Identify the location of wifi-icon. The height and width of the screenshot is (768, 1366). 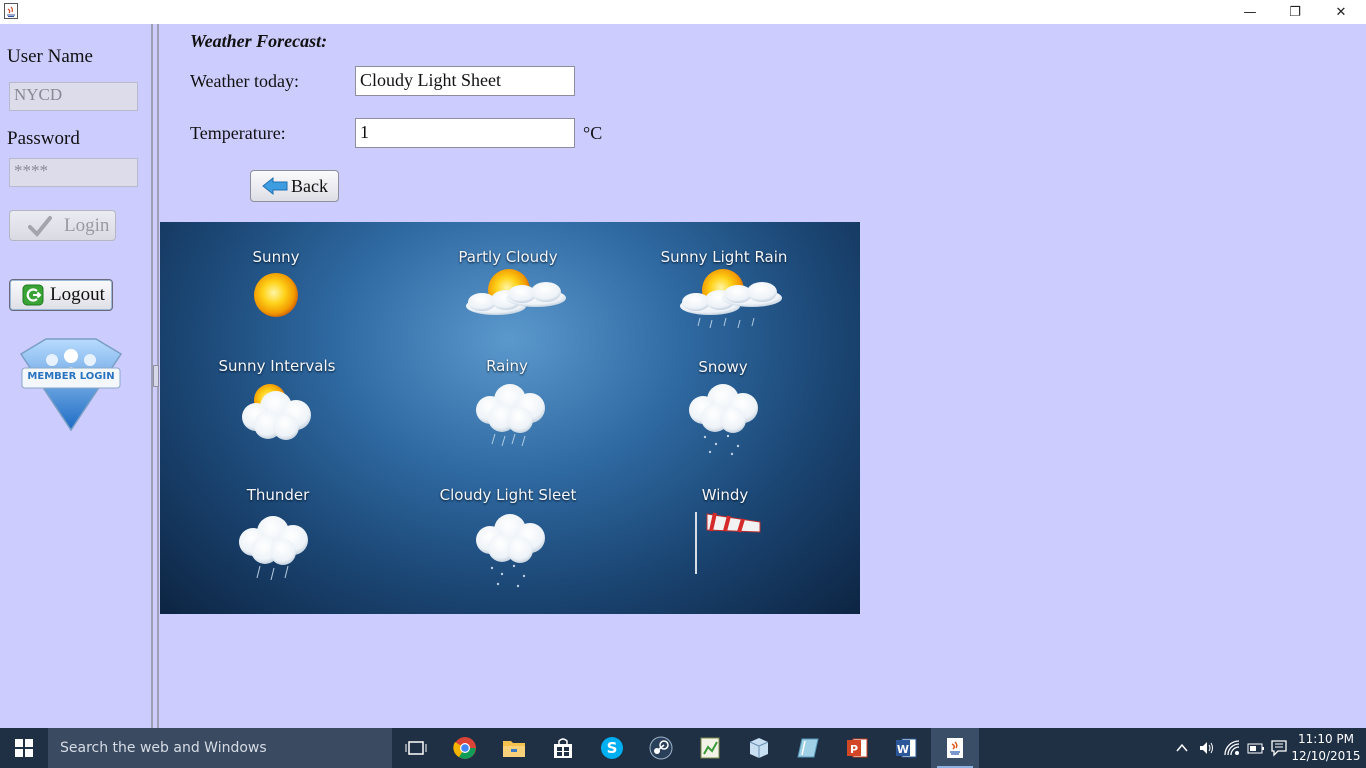
(1232, 748).